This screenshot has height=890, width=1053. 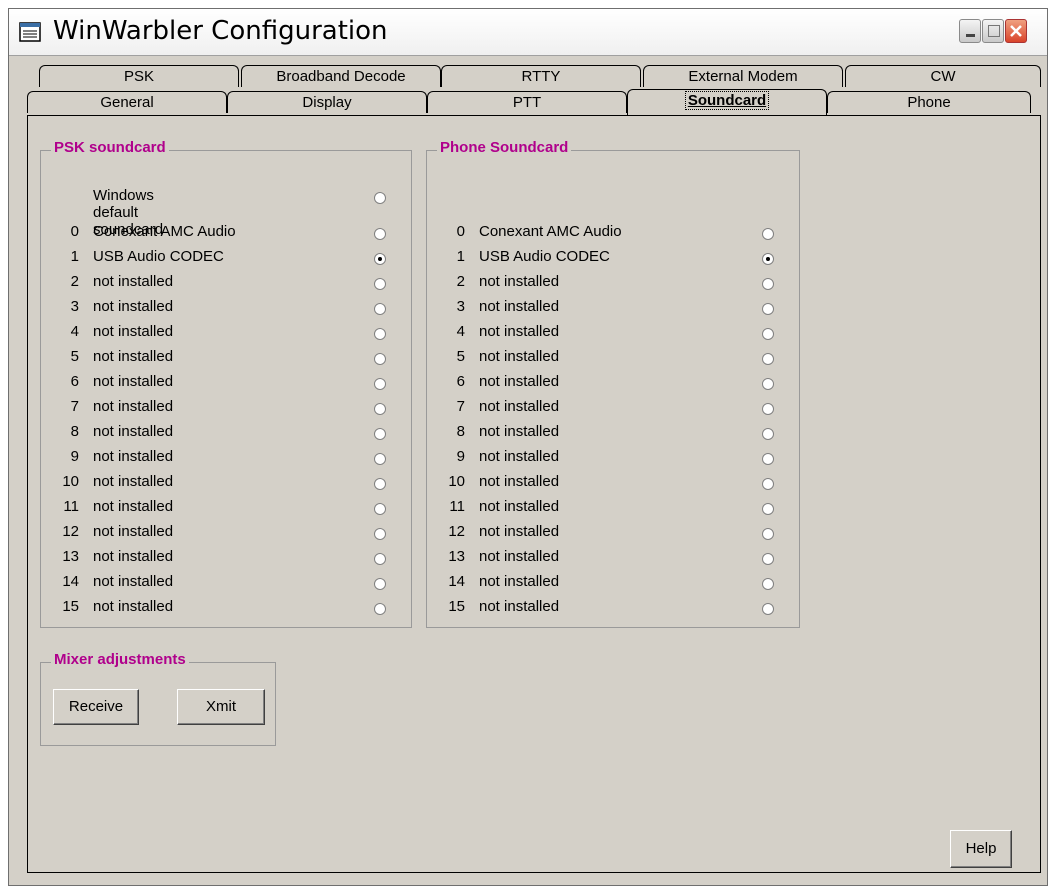 I want to click on tab-ptt: PTT, so click(x=527, y=102).